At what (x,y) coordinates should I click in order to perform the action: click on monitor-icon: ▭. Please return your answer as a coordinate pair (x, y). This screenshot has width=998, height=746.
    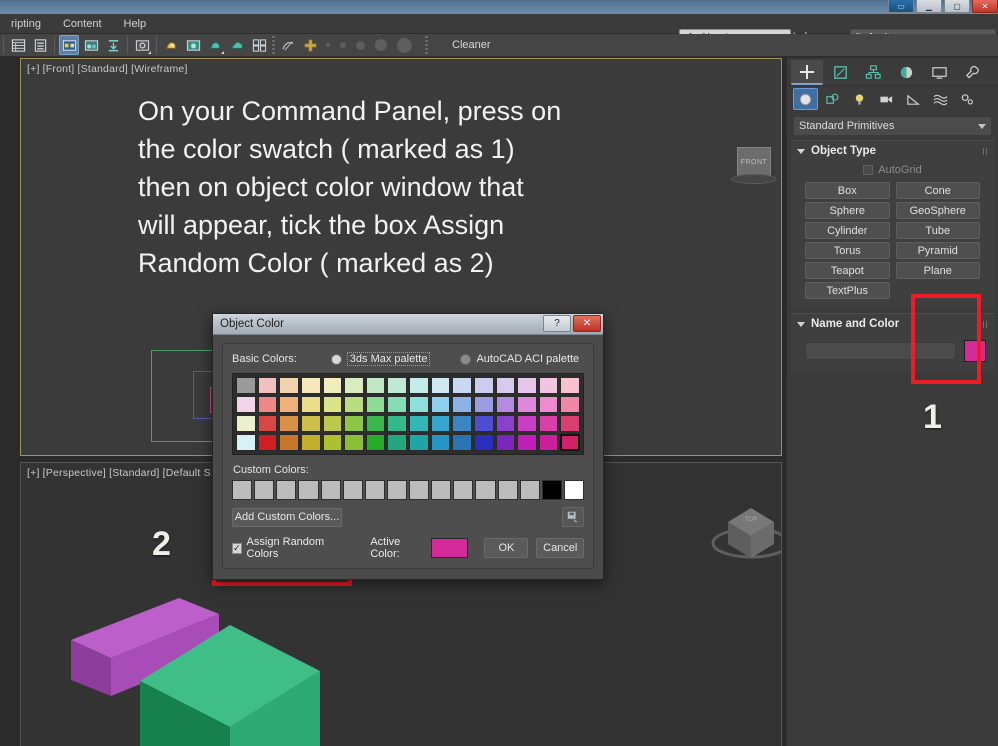
    Looking at the image, I should click on (901, 6).